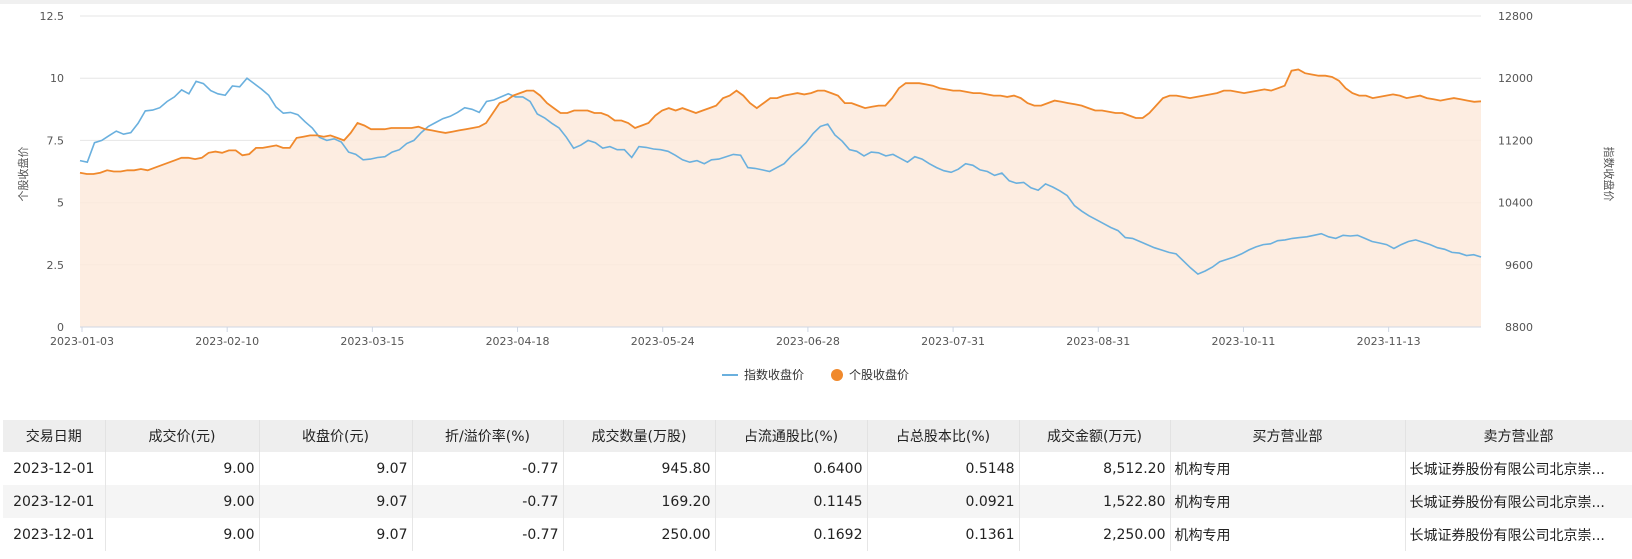 The width and height of the screenshot is (1632, 559). What do you see at coordinates (879, 374) in the screenshot?
I see `legend-label-stock: 个股收盘价` at bounding box center [879, 374].